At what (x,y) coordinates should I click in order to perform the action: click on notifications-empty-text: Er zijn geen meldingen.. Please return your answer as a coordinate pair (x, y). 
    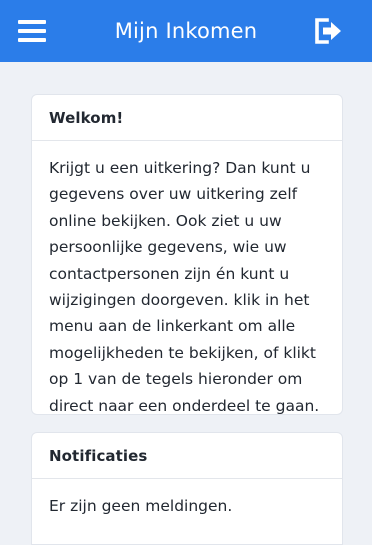
    Looking at the image, I should click on (141, 506).